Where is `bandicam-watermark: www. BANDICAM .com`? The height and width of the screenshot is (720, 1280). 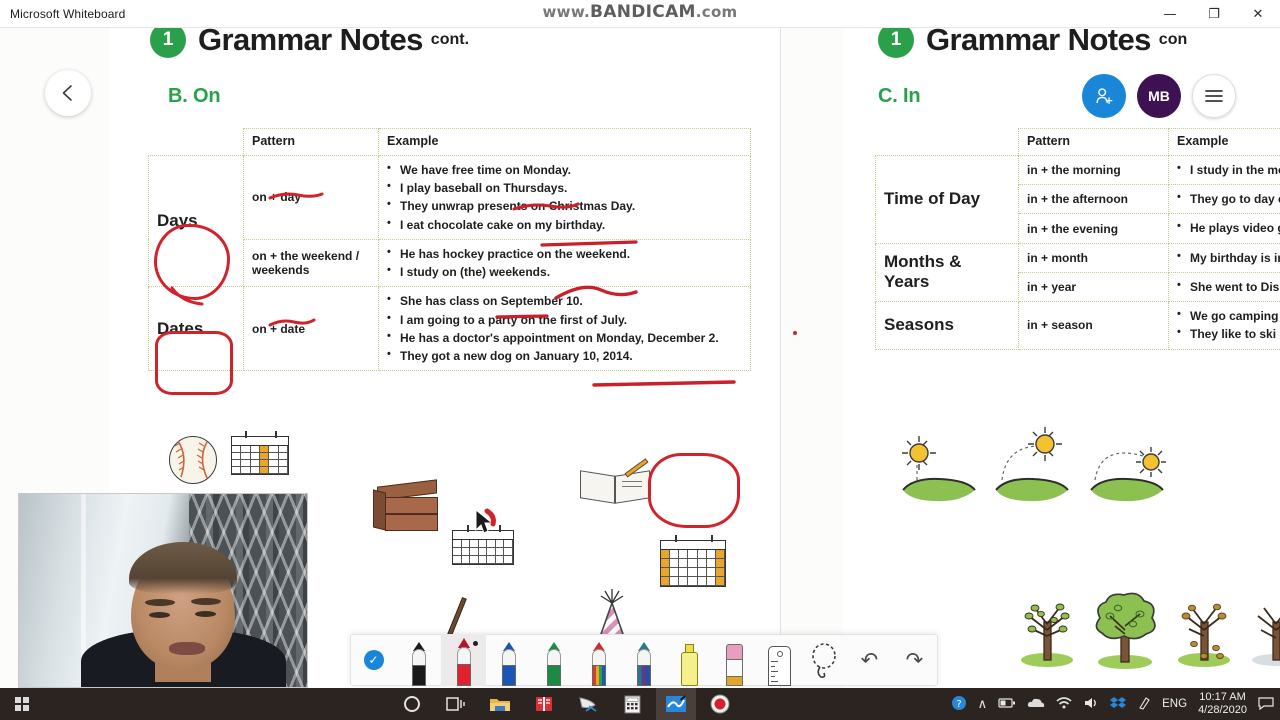
bandicam-watermark: www. BANDICAM .com is located at coordinates (640, 12).